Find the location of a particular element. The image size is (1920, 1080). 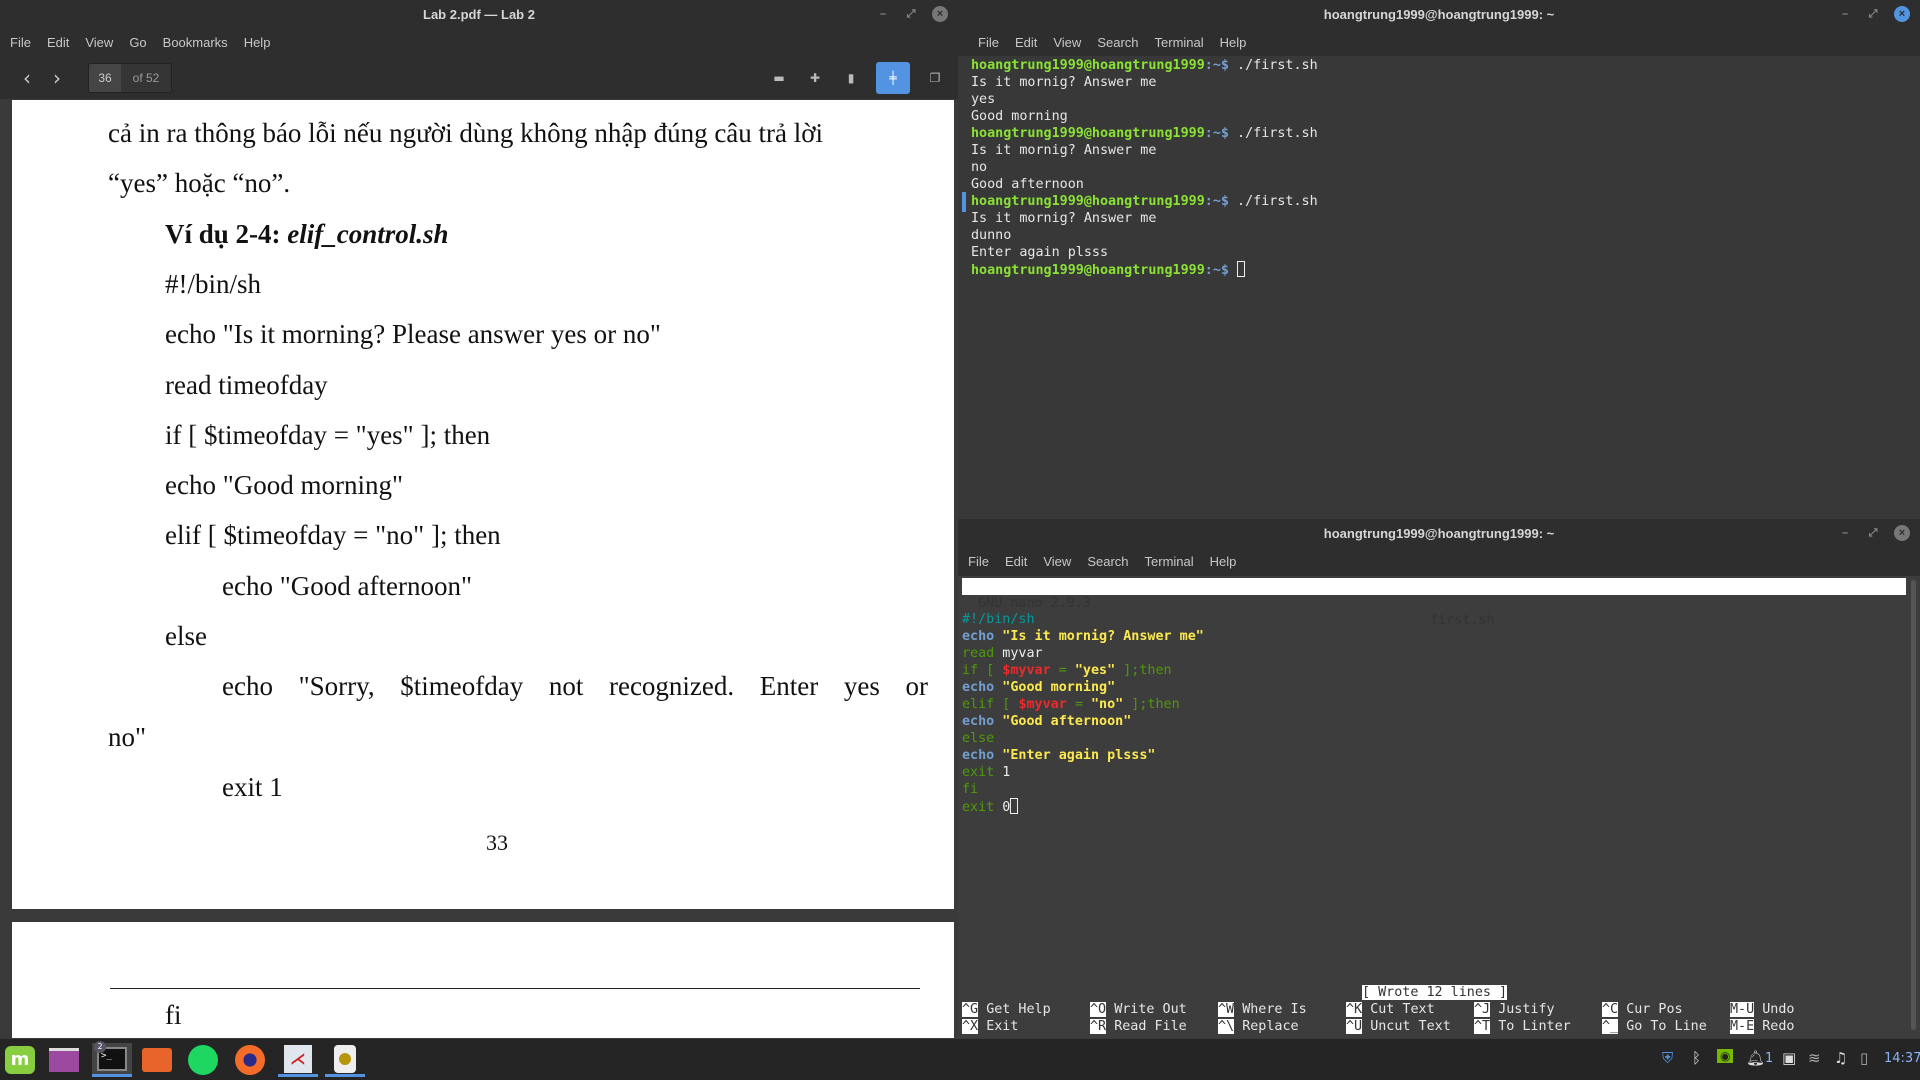

scrollbar is located at coordinates (1913, 805).